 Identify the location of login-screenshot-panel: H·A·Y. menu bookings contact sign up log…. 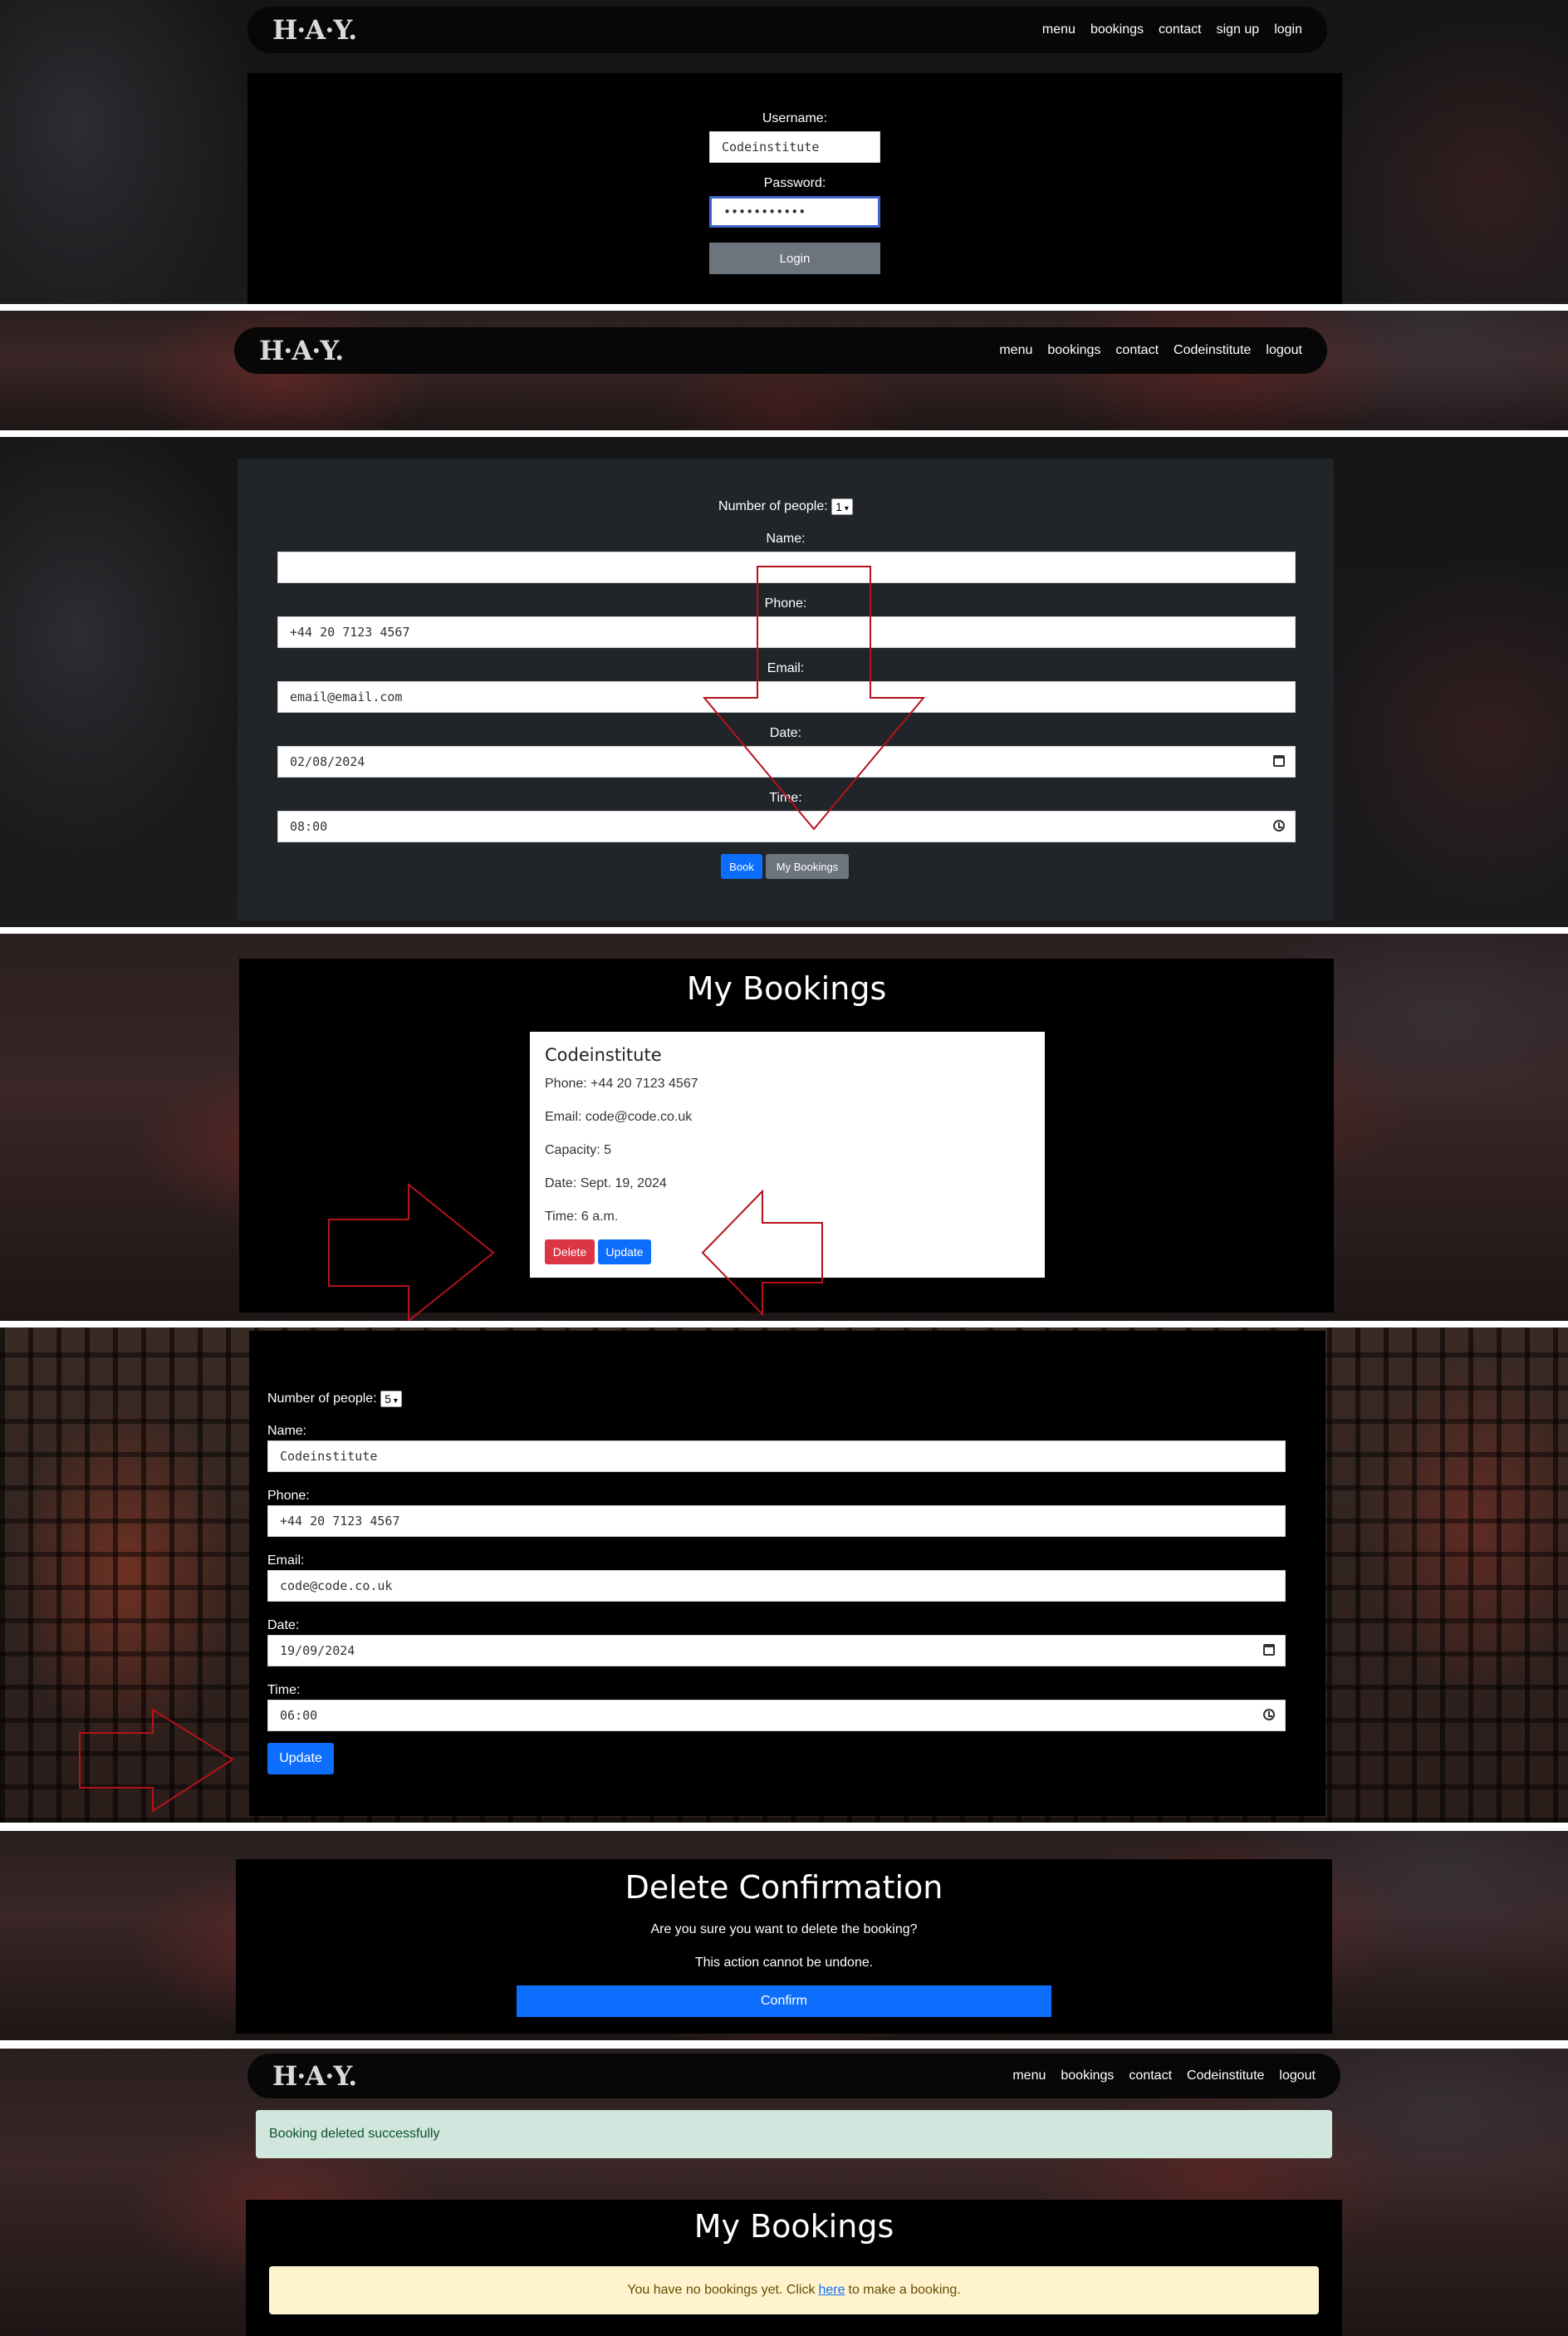
(784, 152).